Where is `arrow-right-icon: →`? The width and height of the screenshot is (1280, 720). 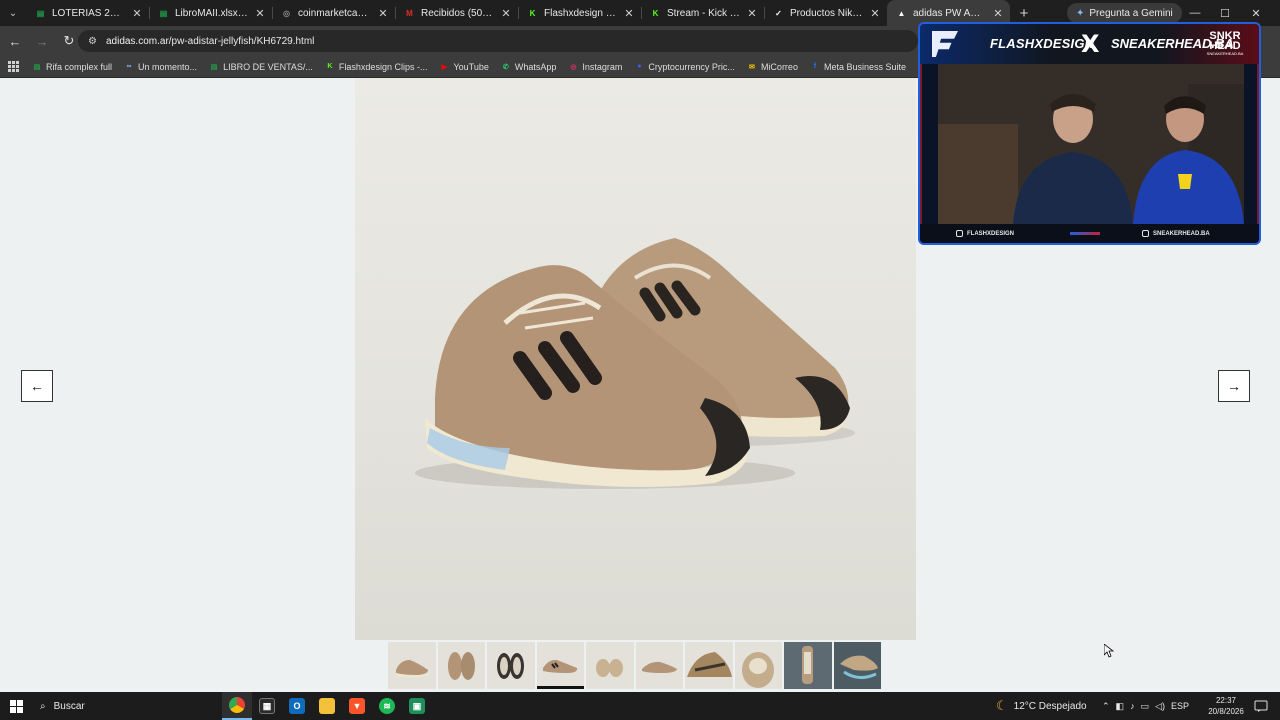
arrow-right-icon: → is located at coordinates (1234, 386).